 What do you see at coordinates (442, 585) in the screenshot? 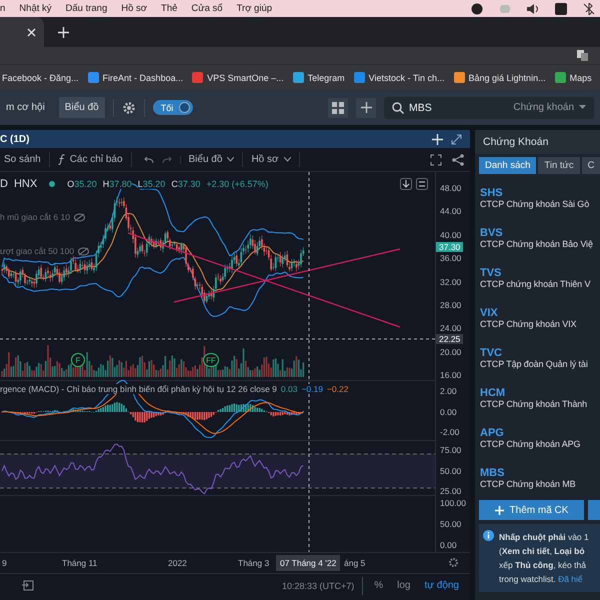
I see `scale-mode-button: tự động` at bounding box center [442, 585].